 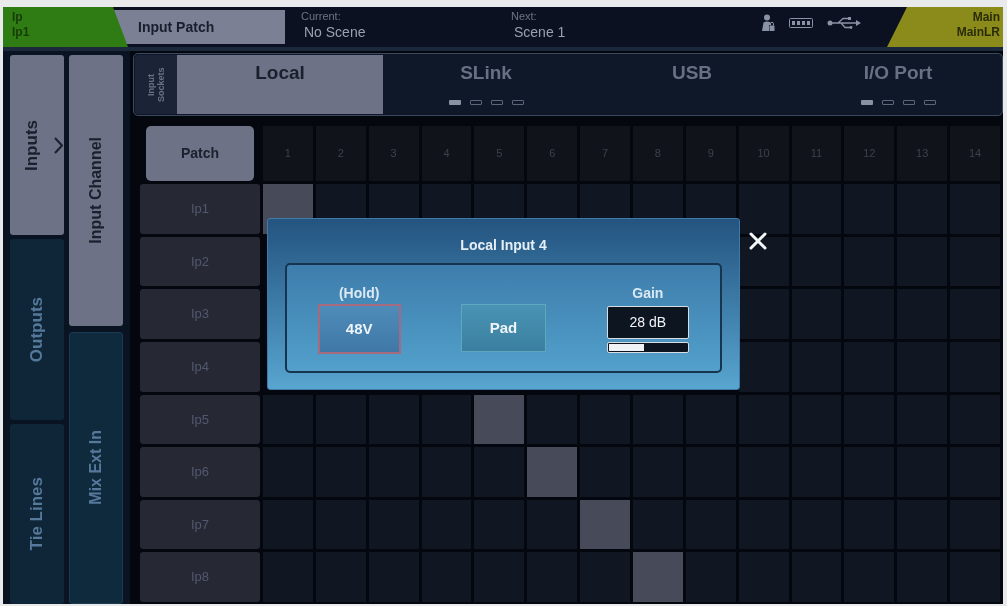 What do you see at coordinates (801, 23) in the screenshot?
I see `keyboard-icon` at bounding box center [801, 23].